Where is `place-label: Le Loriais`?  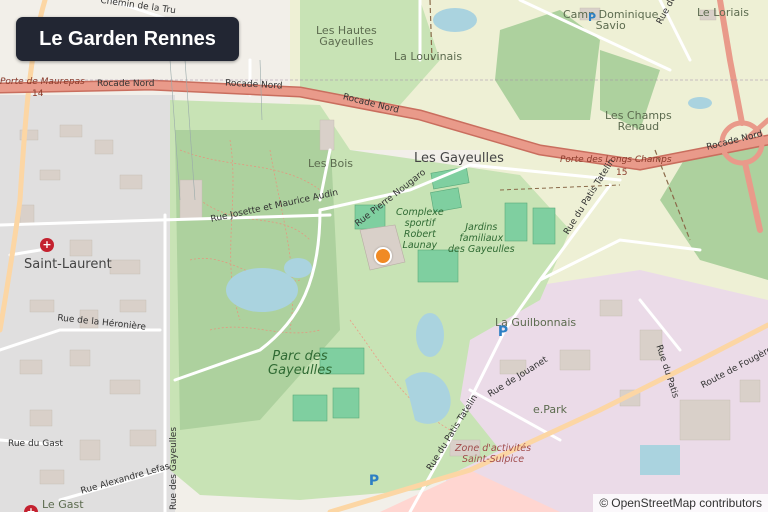 place-label: Le Loriais is located at coordinates (723, 12).